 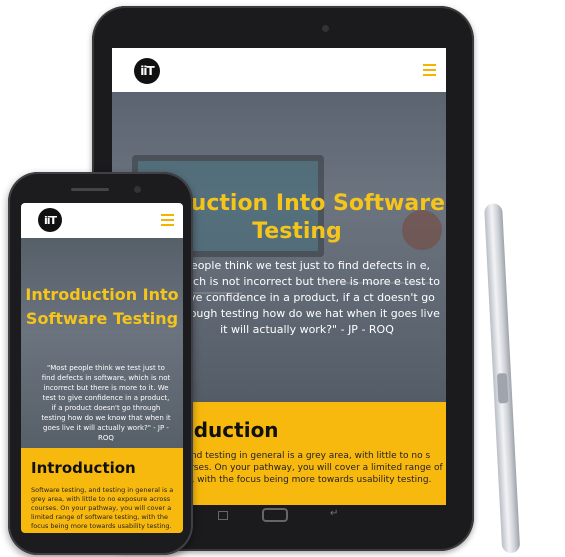 I want to click on stylus-pen, so click(x=502, y=378).